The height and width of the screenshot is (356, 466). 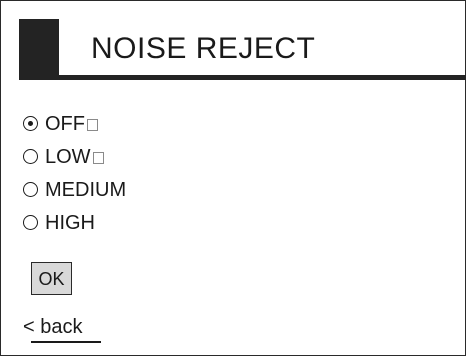 I want to click on radio-medium, so click(x=30, y=189).